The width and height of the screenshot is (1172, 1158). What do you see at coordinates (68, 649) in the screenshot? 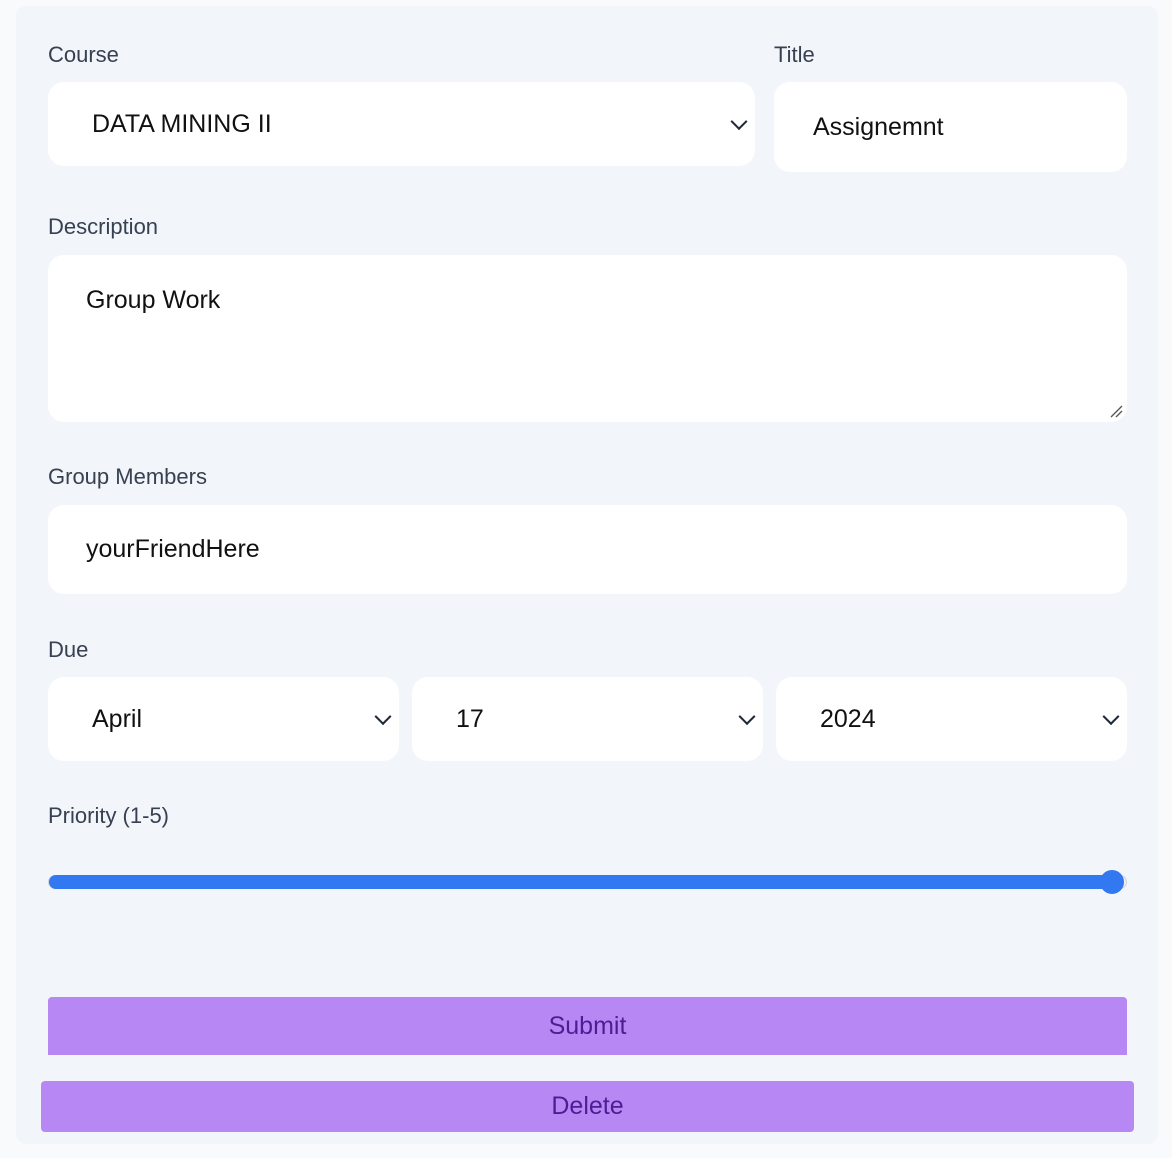
I see `due-label: Due` at bounding box center [68, 649].